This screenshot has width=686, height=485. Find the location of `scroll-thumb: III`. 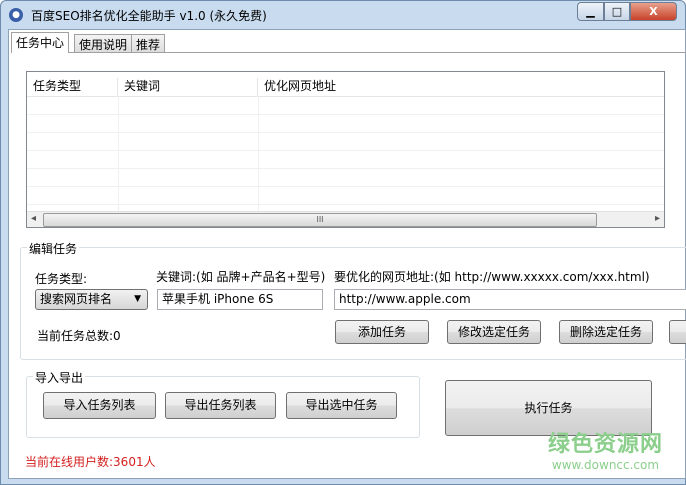

scroll-thumb: III is located at coordinates (320, 220).